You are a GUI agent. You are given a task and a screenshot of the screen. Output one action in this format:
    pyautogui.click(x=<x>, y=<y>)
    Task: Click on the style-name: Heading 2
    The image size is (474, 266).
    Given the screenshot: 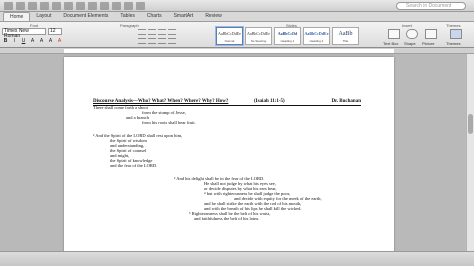 What is the action you would take?
    pyautogui.click(x=316, y=41)
    